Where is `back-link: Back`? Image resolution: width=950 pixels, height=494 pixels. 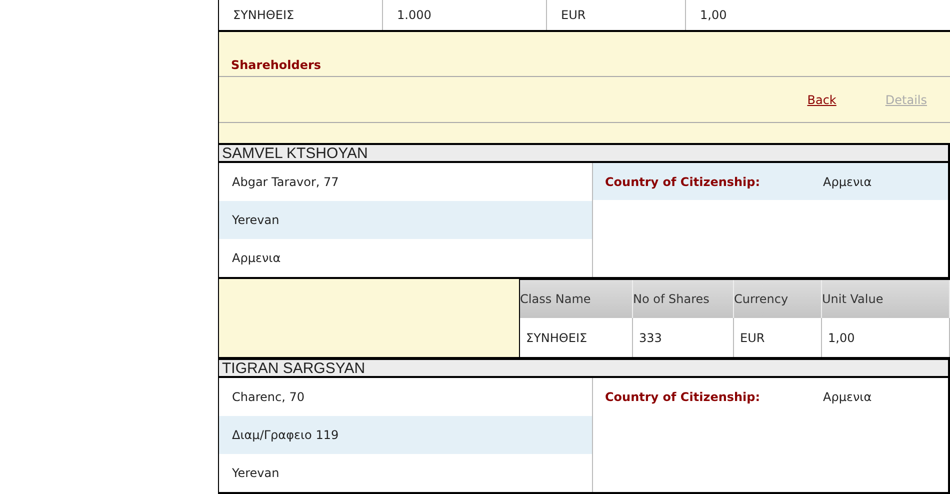
back-link: Back is located at coordinates (821, 99).